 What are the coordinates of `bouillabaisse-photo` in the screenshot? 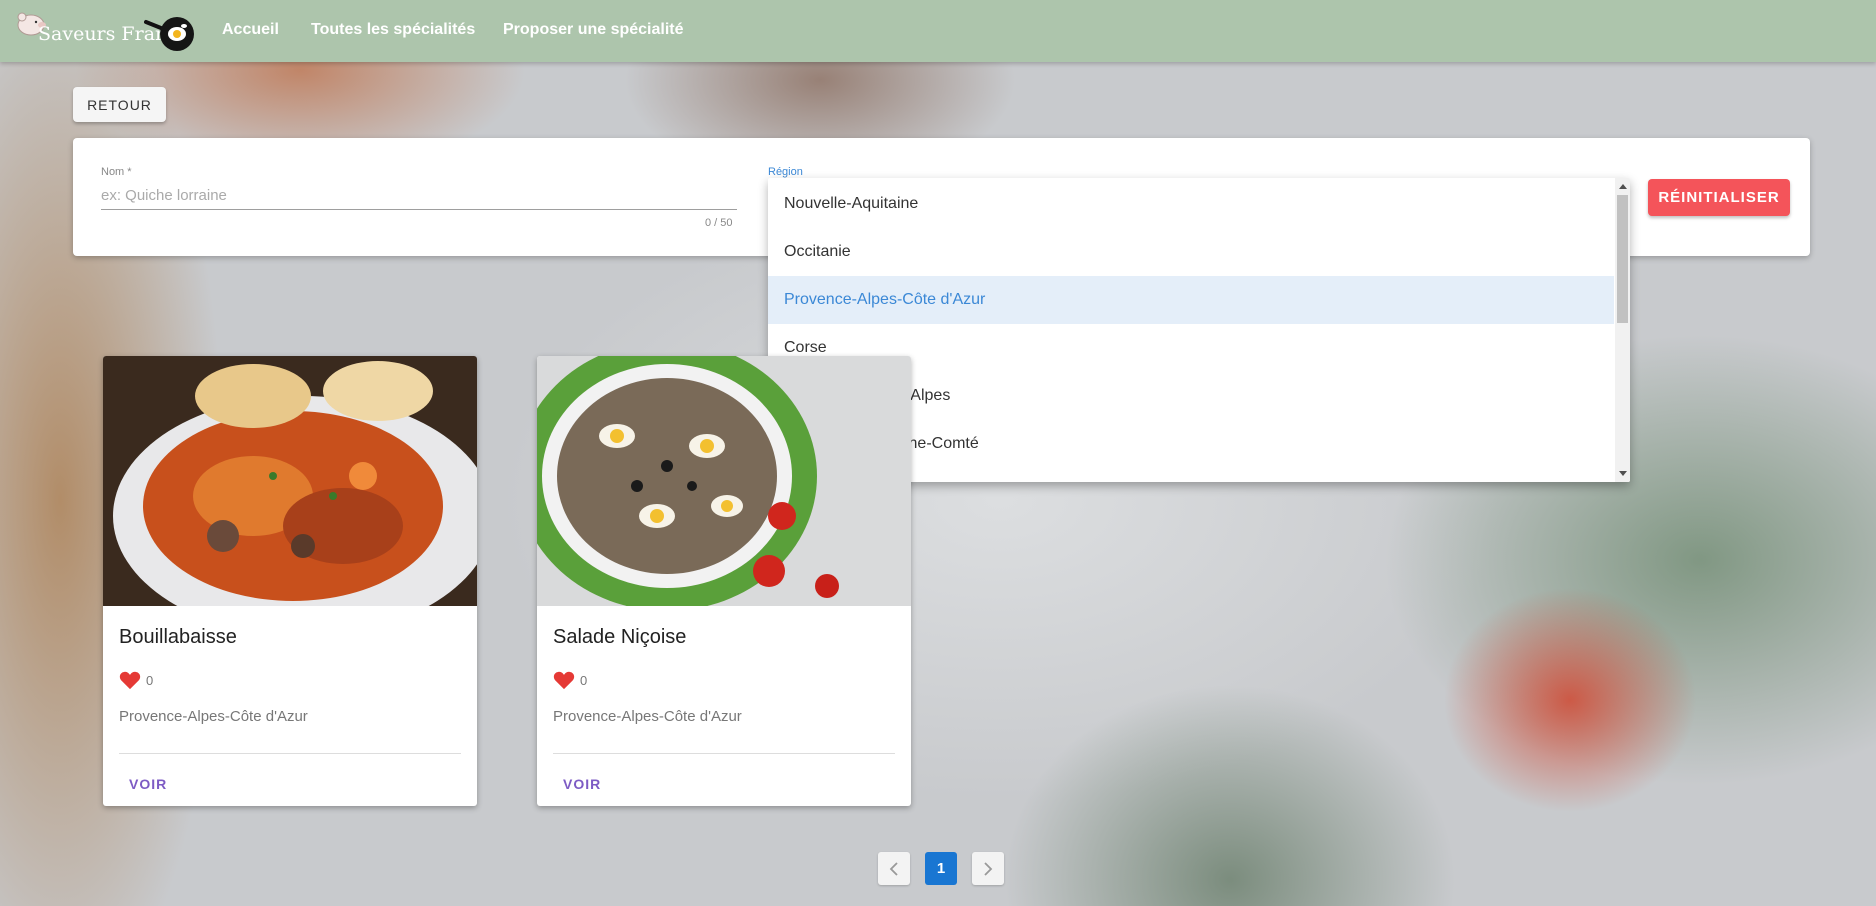 It's located at (290, 481).